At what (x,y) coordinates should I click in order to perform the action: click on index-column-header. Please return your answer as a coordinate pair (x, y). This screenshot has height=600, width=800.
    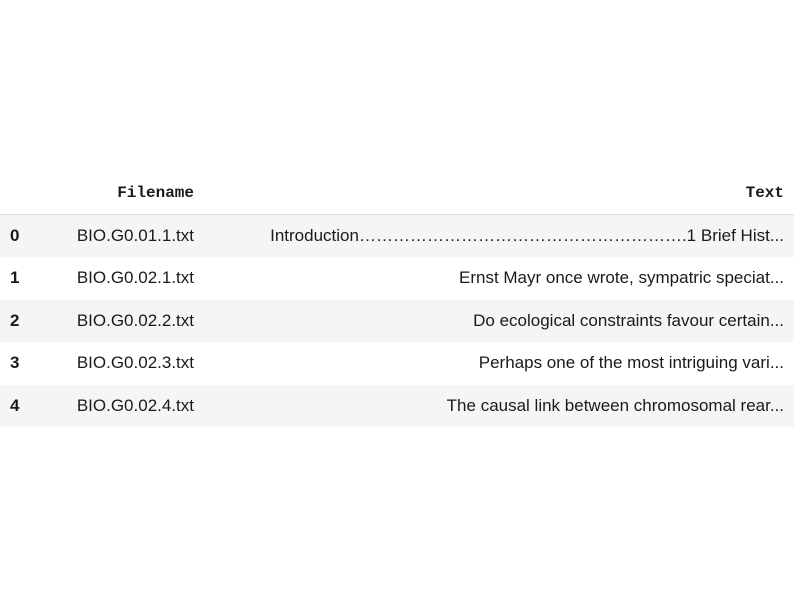
    Looking at the image, I should click on (17, 193).